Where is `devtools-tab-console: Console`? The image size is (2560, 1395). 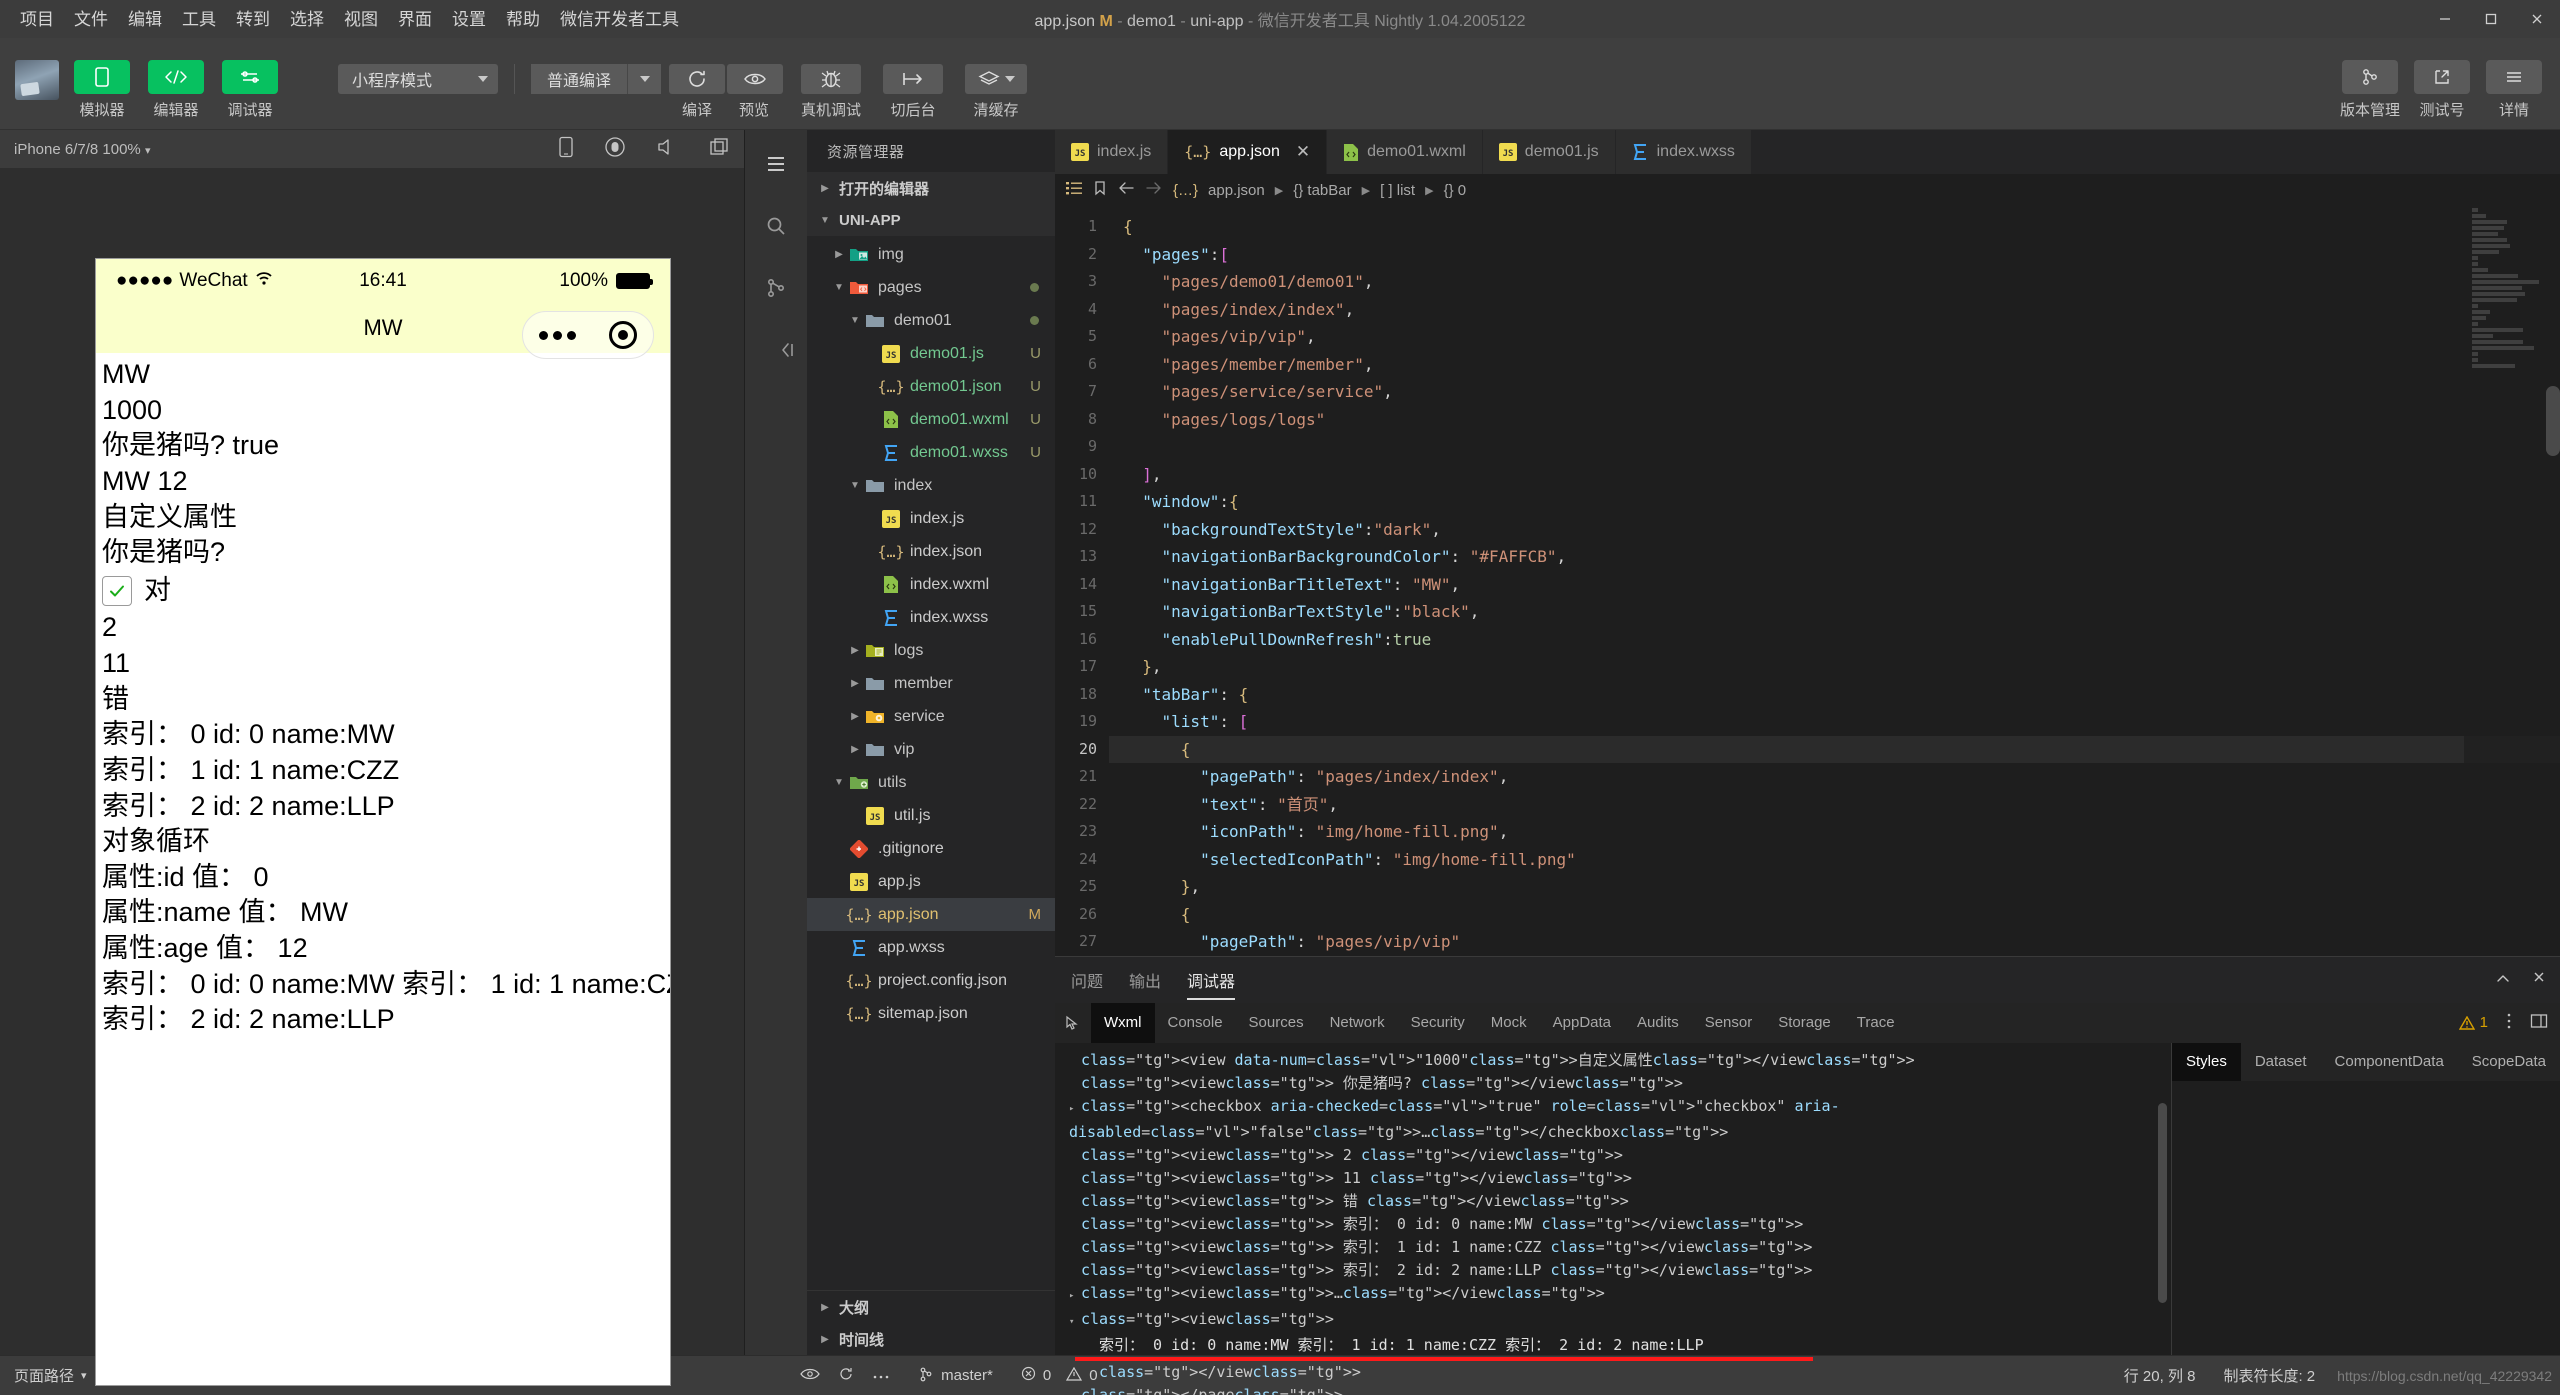 devtools-tab-console: Console is located at coordinates (1195, 1023).